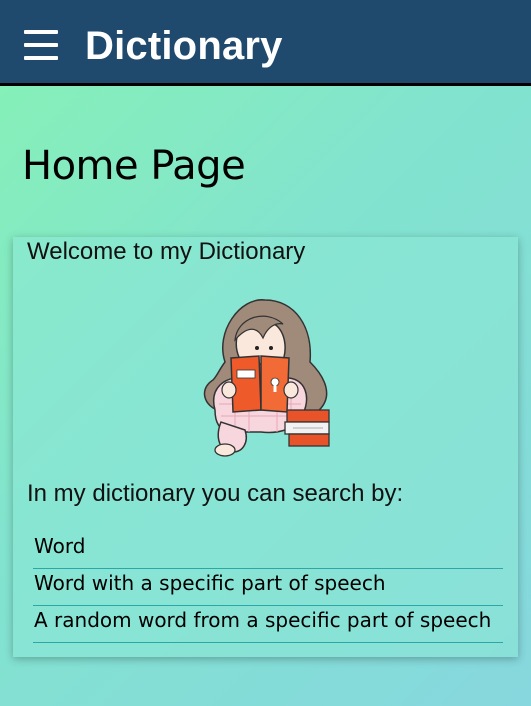  I want to click on option-label: Word with a specific part of speech, so click(210, 583).